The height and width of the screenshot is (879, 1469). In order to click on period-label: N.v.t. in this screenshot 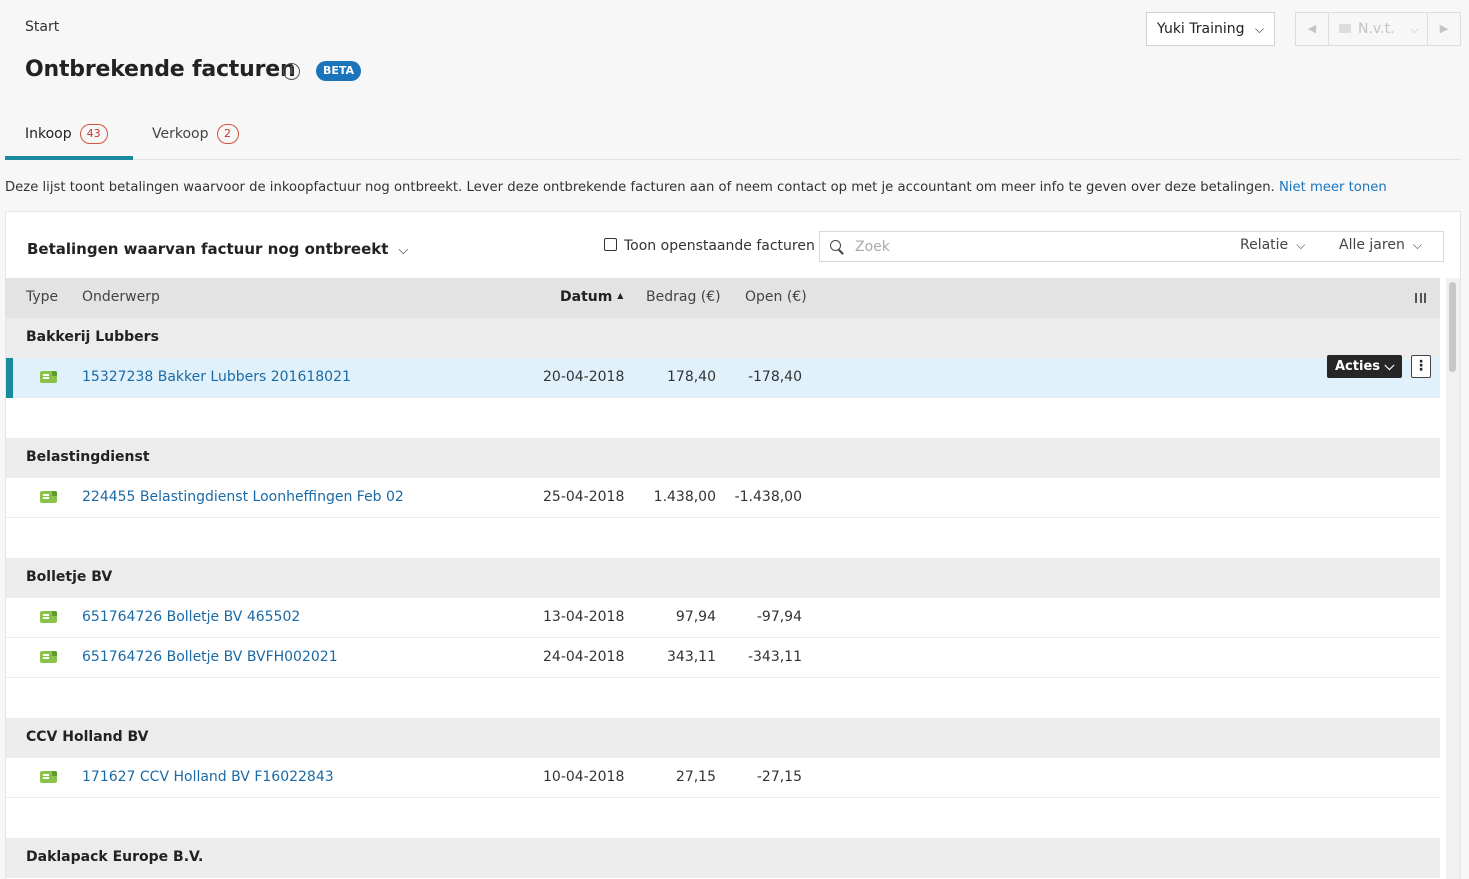, I will do `click(1376, 29)`.